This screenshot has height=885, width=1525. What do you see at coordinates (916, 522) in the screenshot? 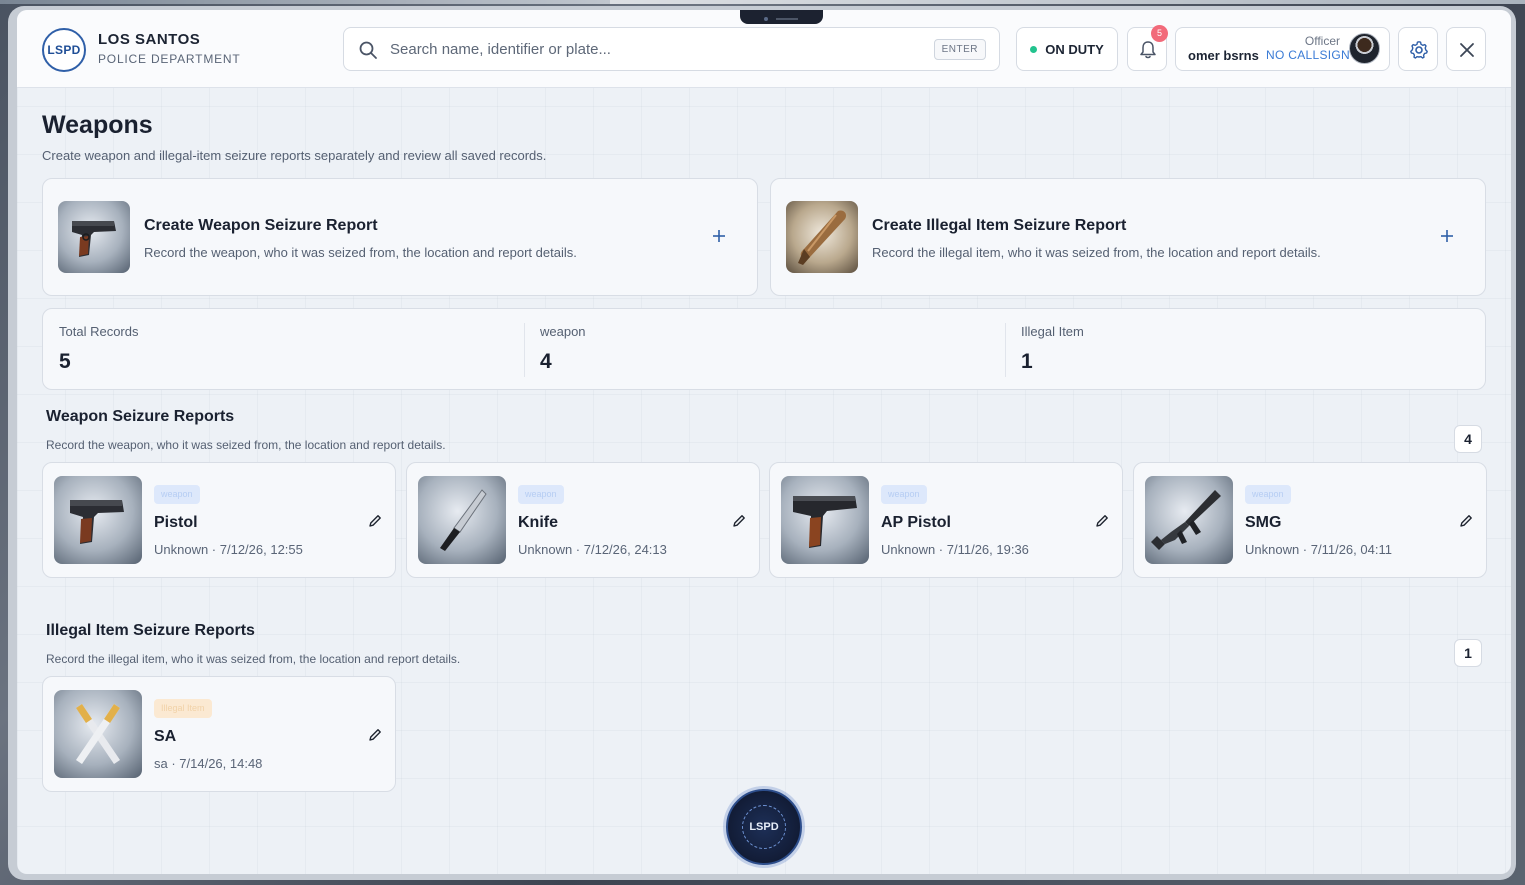
I see `record-name: AP Pistol` at bounding box center [916, 522].